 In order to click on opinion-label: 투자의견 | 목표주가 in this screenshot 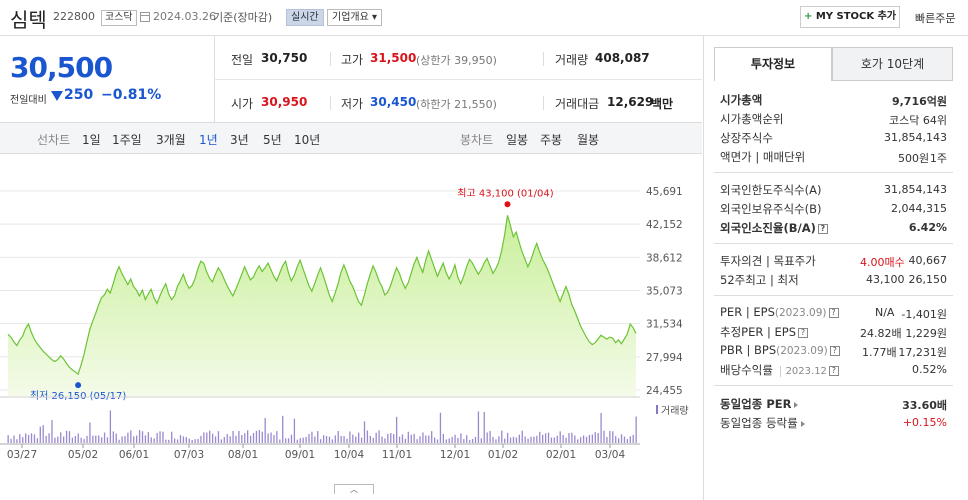, I will do `click(768, 261)`.